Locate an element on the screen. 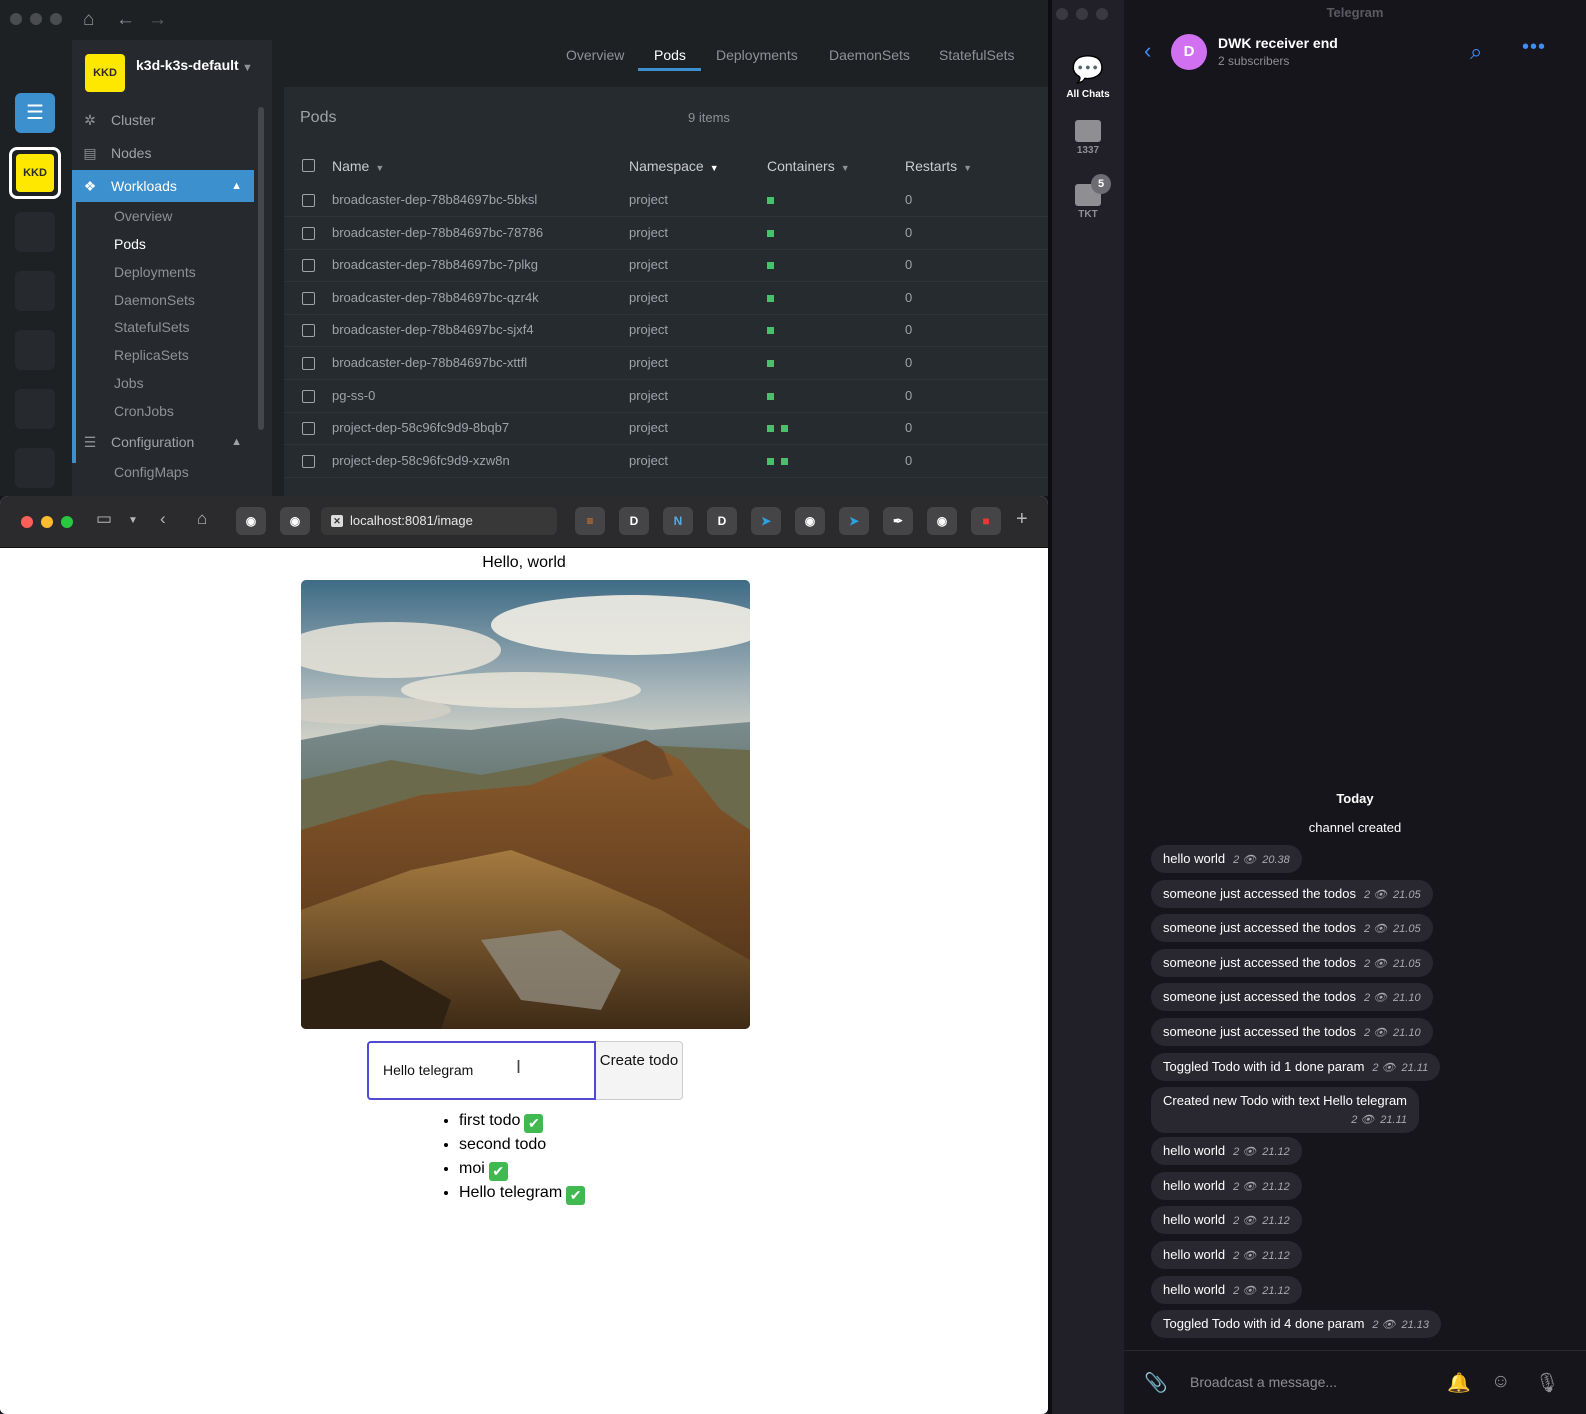 This screenshot has width=1586, height=1414. select-all-checkbox is located at coordinates (308, 165).